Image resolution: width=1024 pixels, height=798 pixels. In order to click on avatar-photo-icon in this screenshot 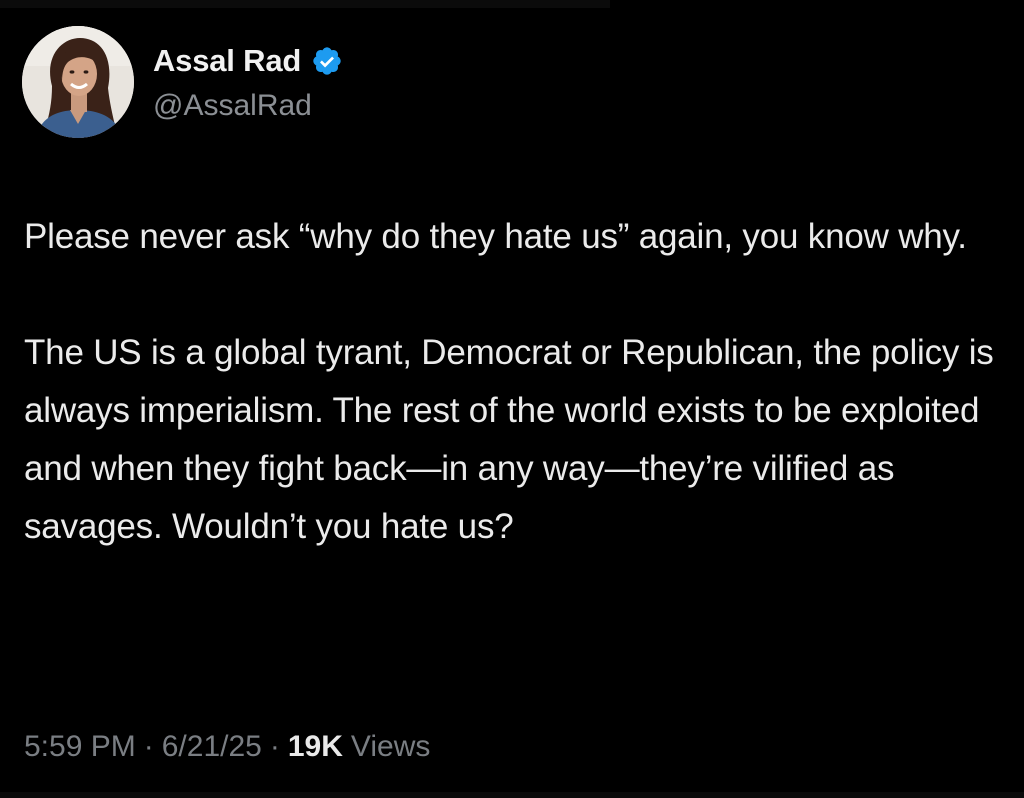, I will do `click(78, 82)`.